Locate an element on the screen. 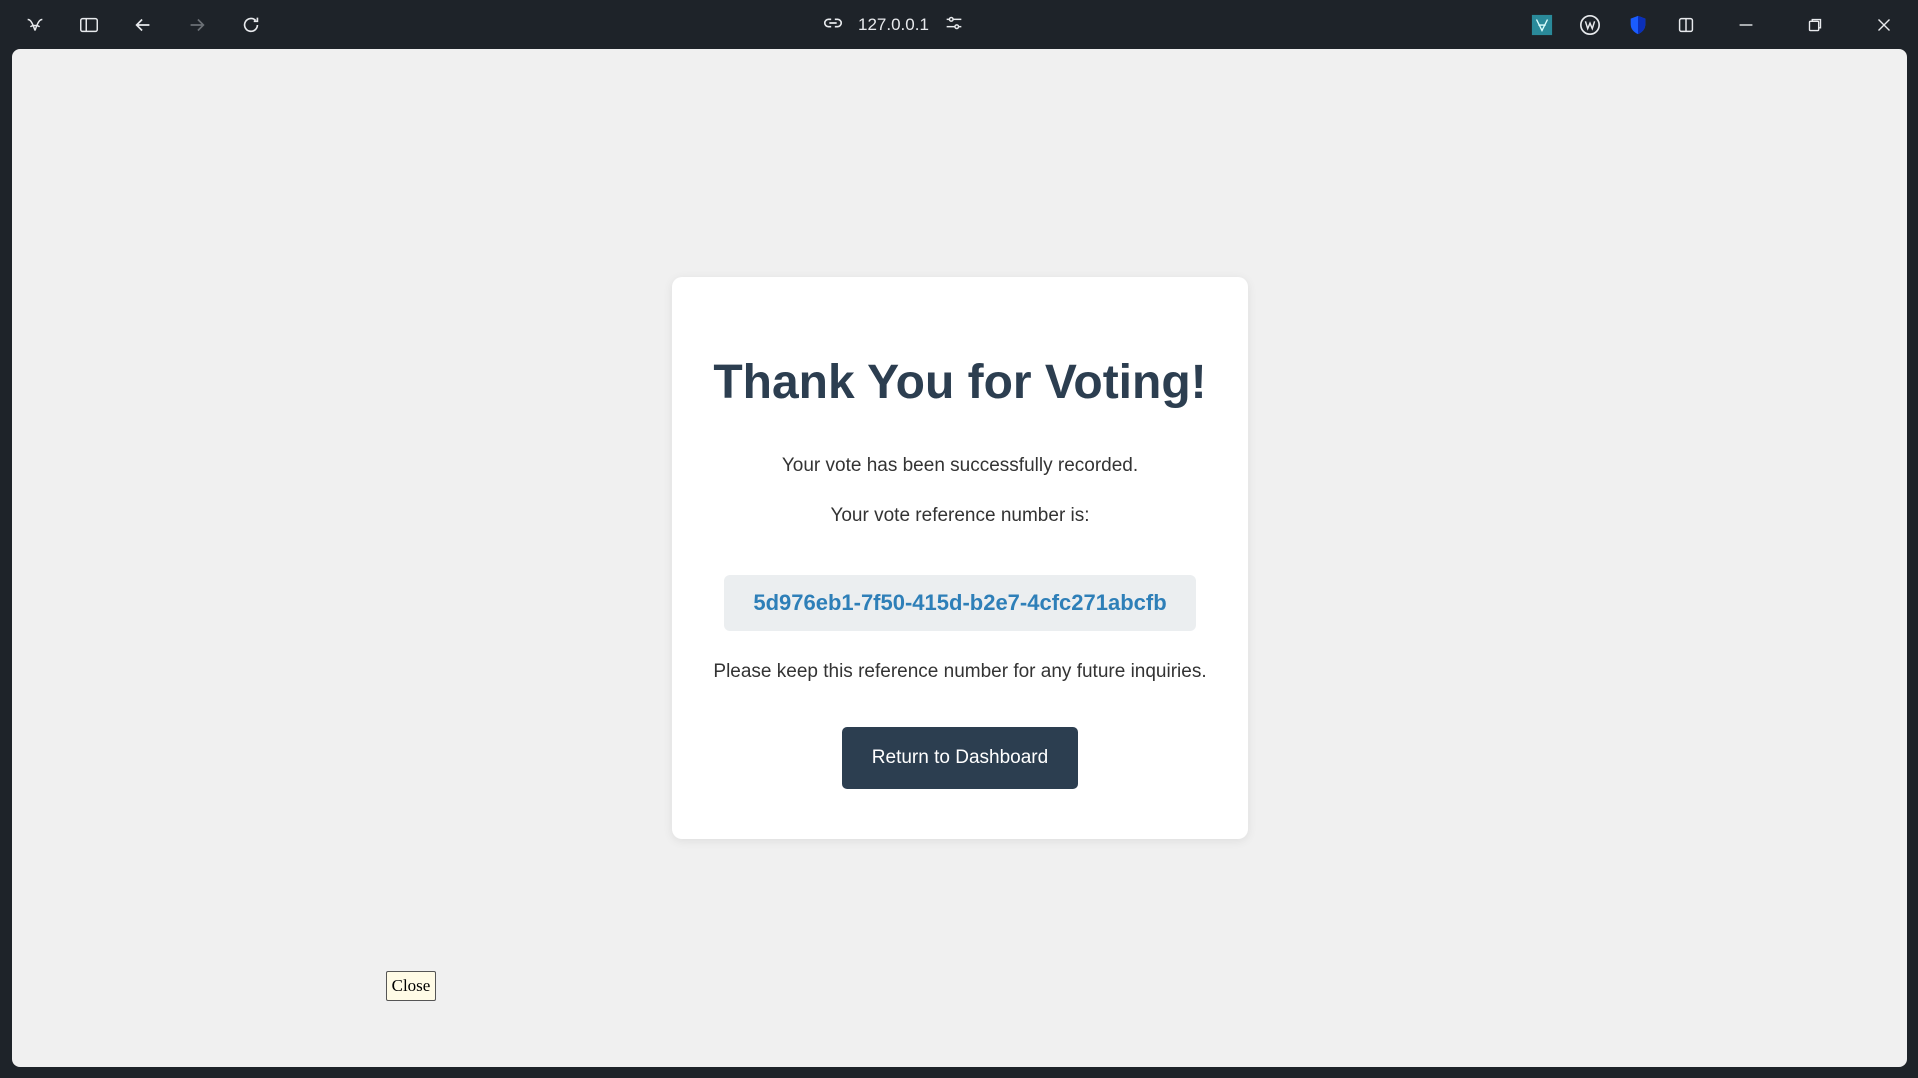 The width and height of the screenshot is (1918, 1078). page-title: Thank You for Voting! is located at coordinates (960, 382).